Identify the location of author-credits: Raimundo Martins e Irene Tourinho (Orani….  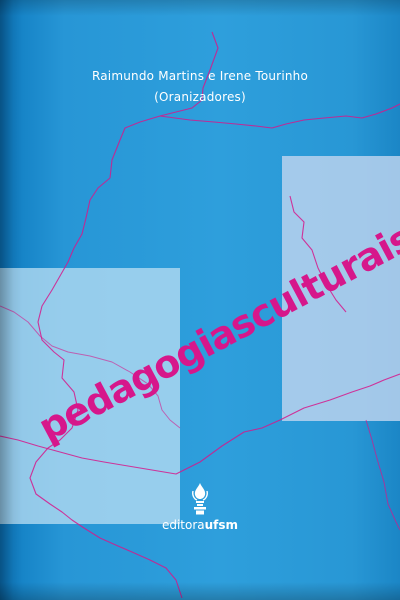
(200, 87).